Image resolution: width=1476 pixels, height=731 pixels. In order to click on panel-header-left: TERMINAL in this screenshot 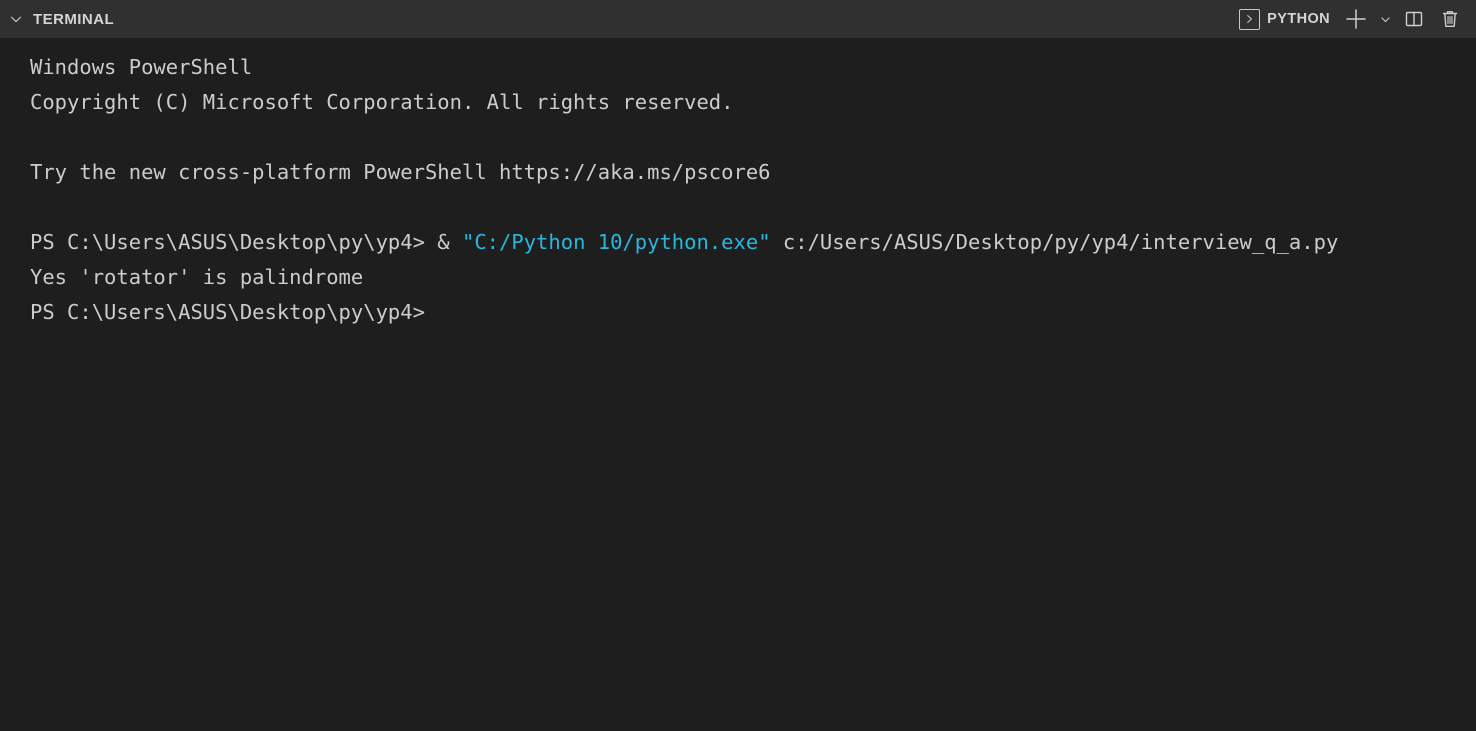, I will do `click(60, 19)`.